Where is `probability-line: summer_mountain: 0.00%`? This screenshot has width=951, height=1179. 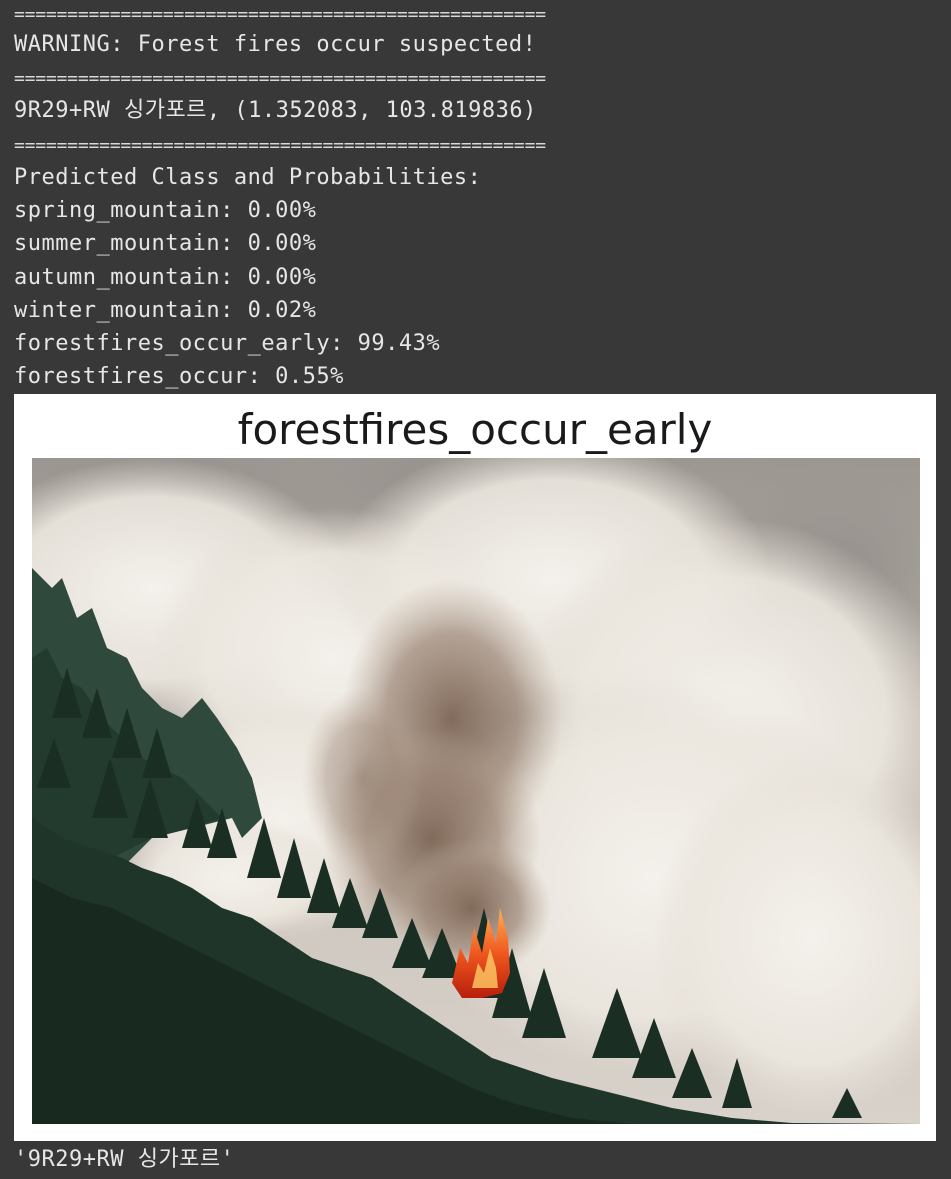
probability-line: summer_mountain: 0.00% is located at coordinates (165, 243).